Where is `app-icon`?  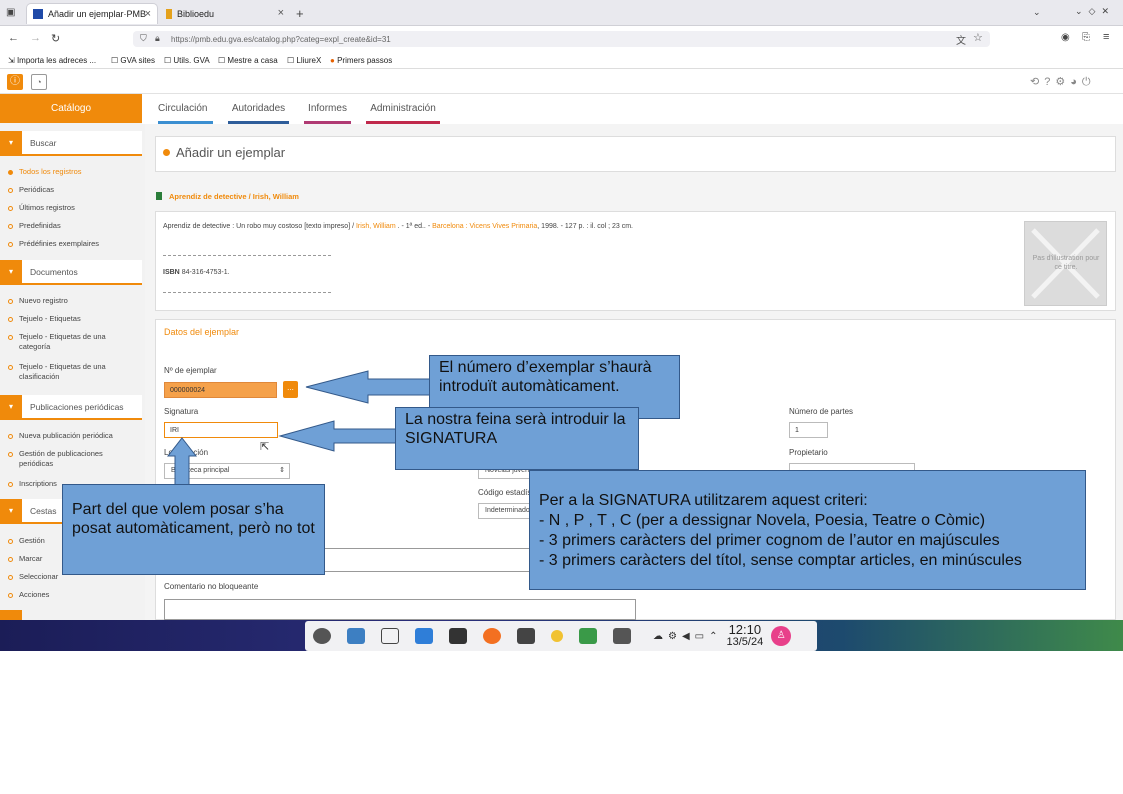
app-icon is located at coordinates (557, 636).